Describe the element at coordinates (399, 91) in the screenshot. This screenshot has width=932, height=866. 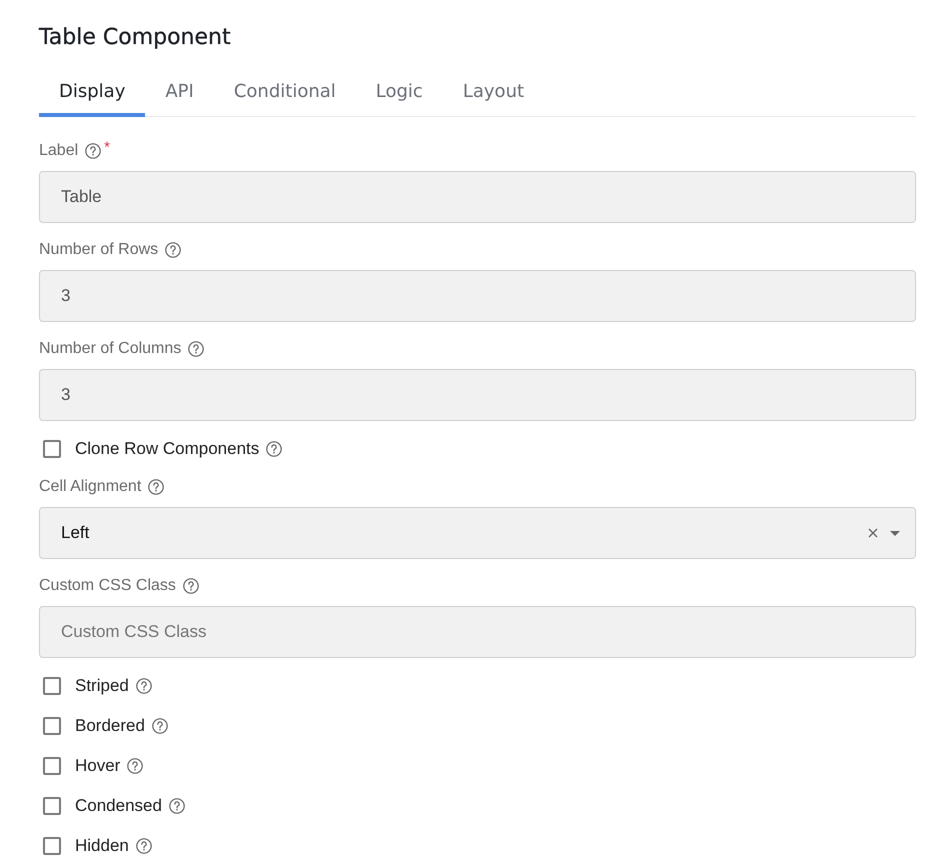
I see `tab: Logic` at that location.